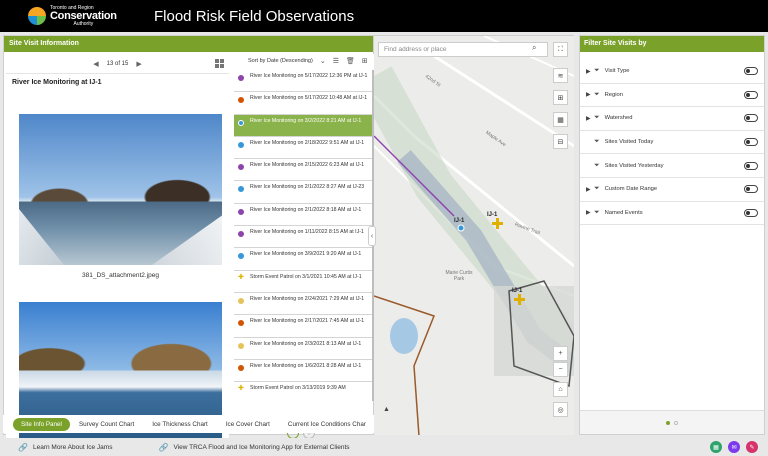 This screenshot has height=456, width=768. I want to click on filter-label: Custom Date Range, so click(631, 189).